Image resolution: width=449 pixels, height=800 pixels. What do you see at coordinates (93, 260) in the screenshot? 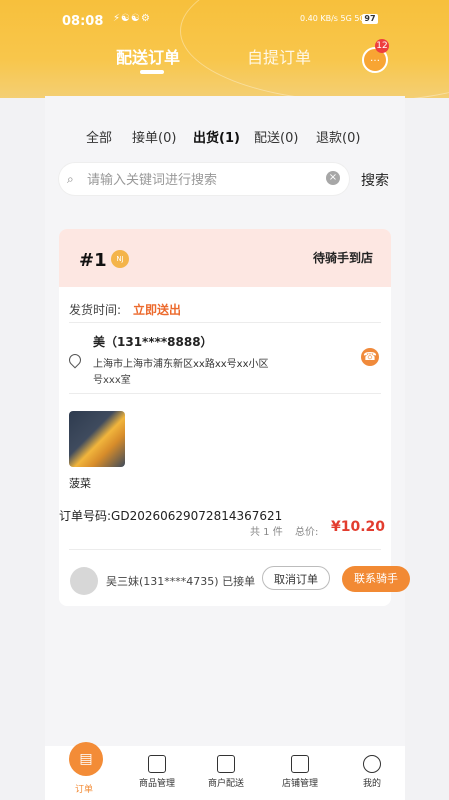
I see `order-number: #1` at bounding box center [93, 260].